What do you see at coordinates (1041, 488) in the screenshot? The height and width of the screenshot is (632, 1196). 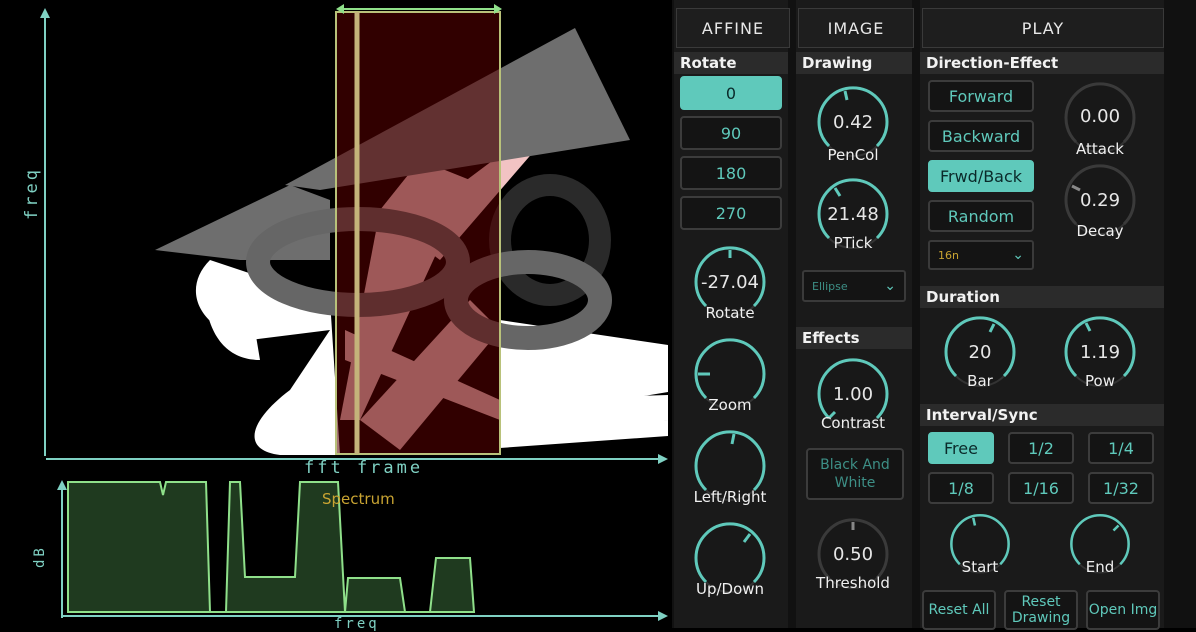 I see `interval-1-16-button: 1/16` at bounding box center [1041, 488].